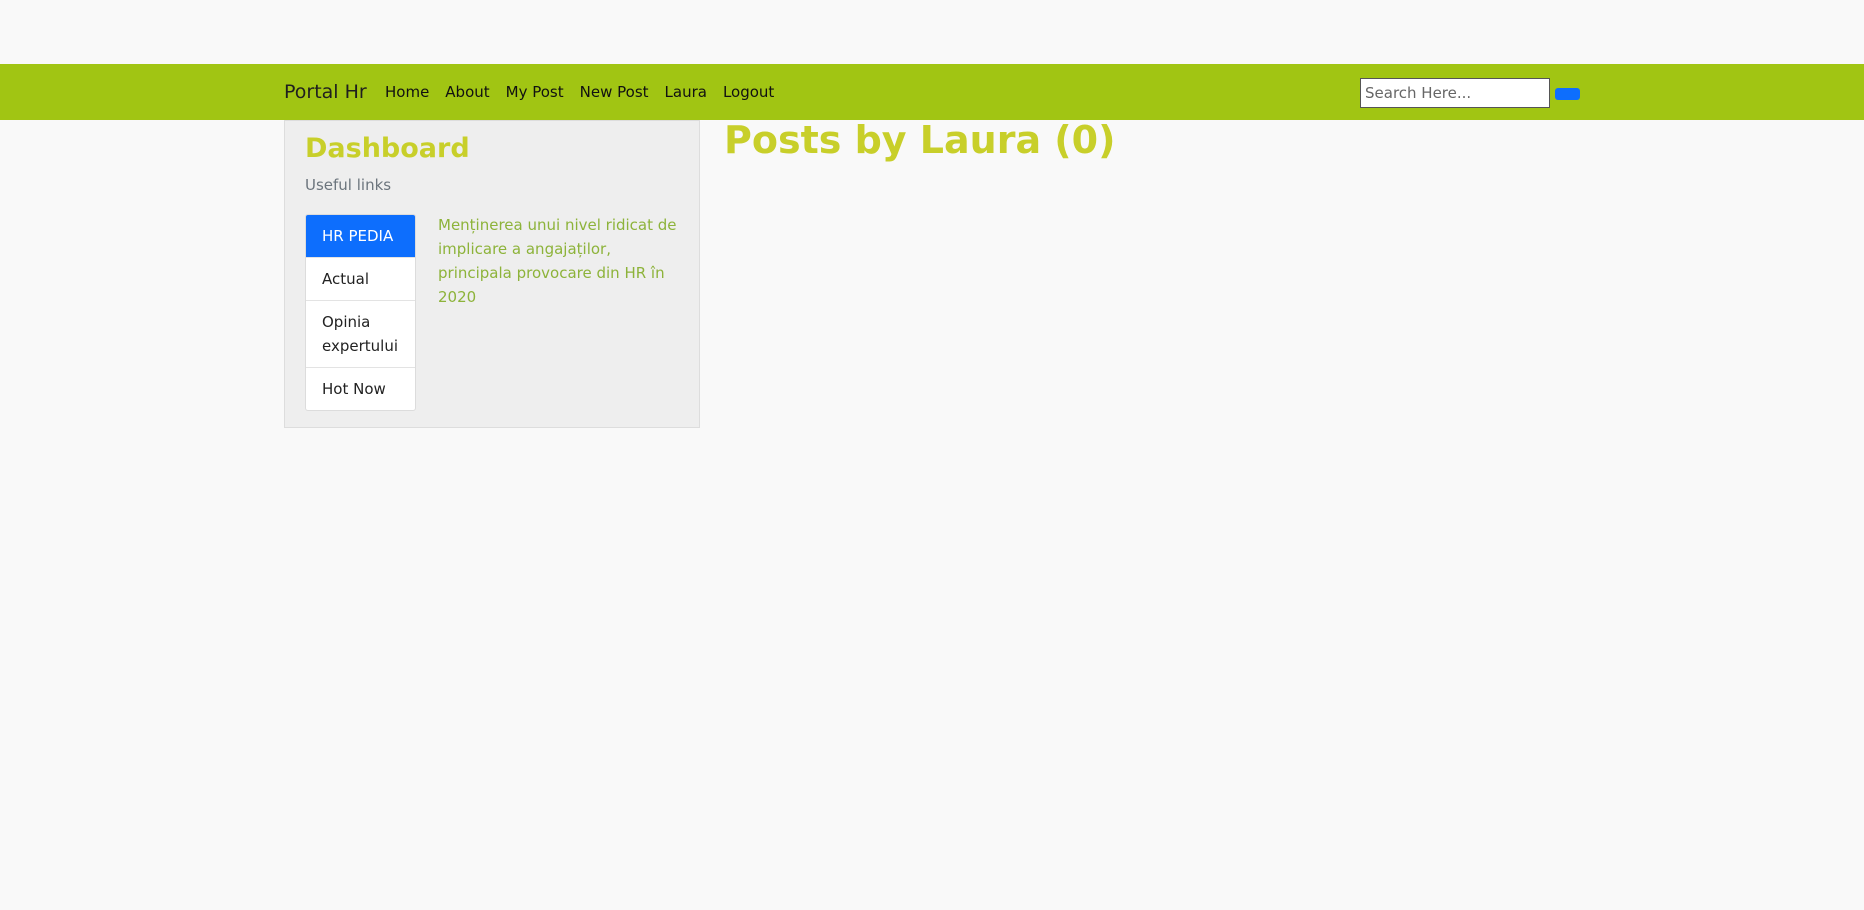 The width and height of the screenshot is (1864, 910). Describe the element at coordinates (535, 92) in the screenshot. I see `nav-link-my-post: My Post` at that location.